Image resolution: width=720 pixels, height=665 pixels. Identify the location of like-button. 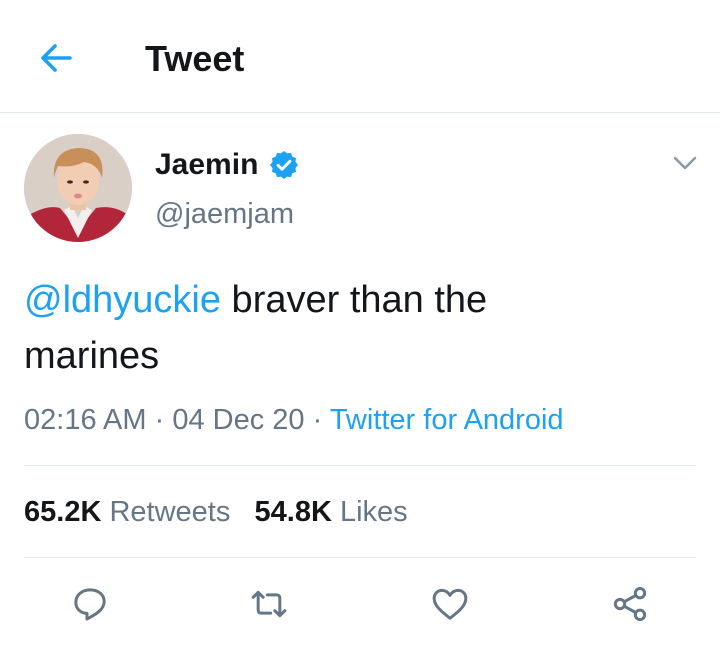
(450, 604).